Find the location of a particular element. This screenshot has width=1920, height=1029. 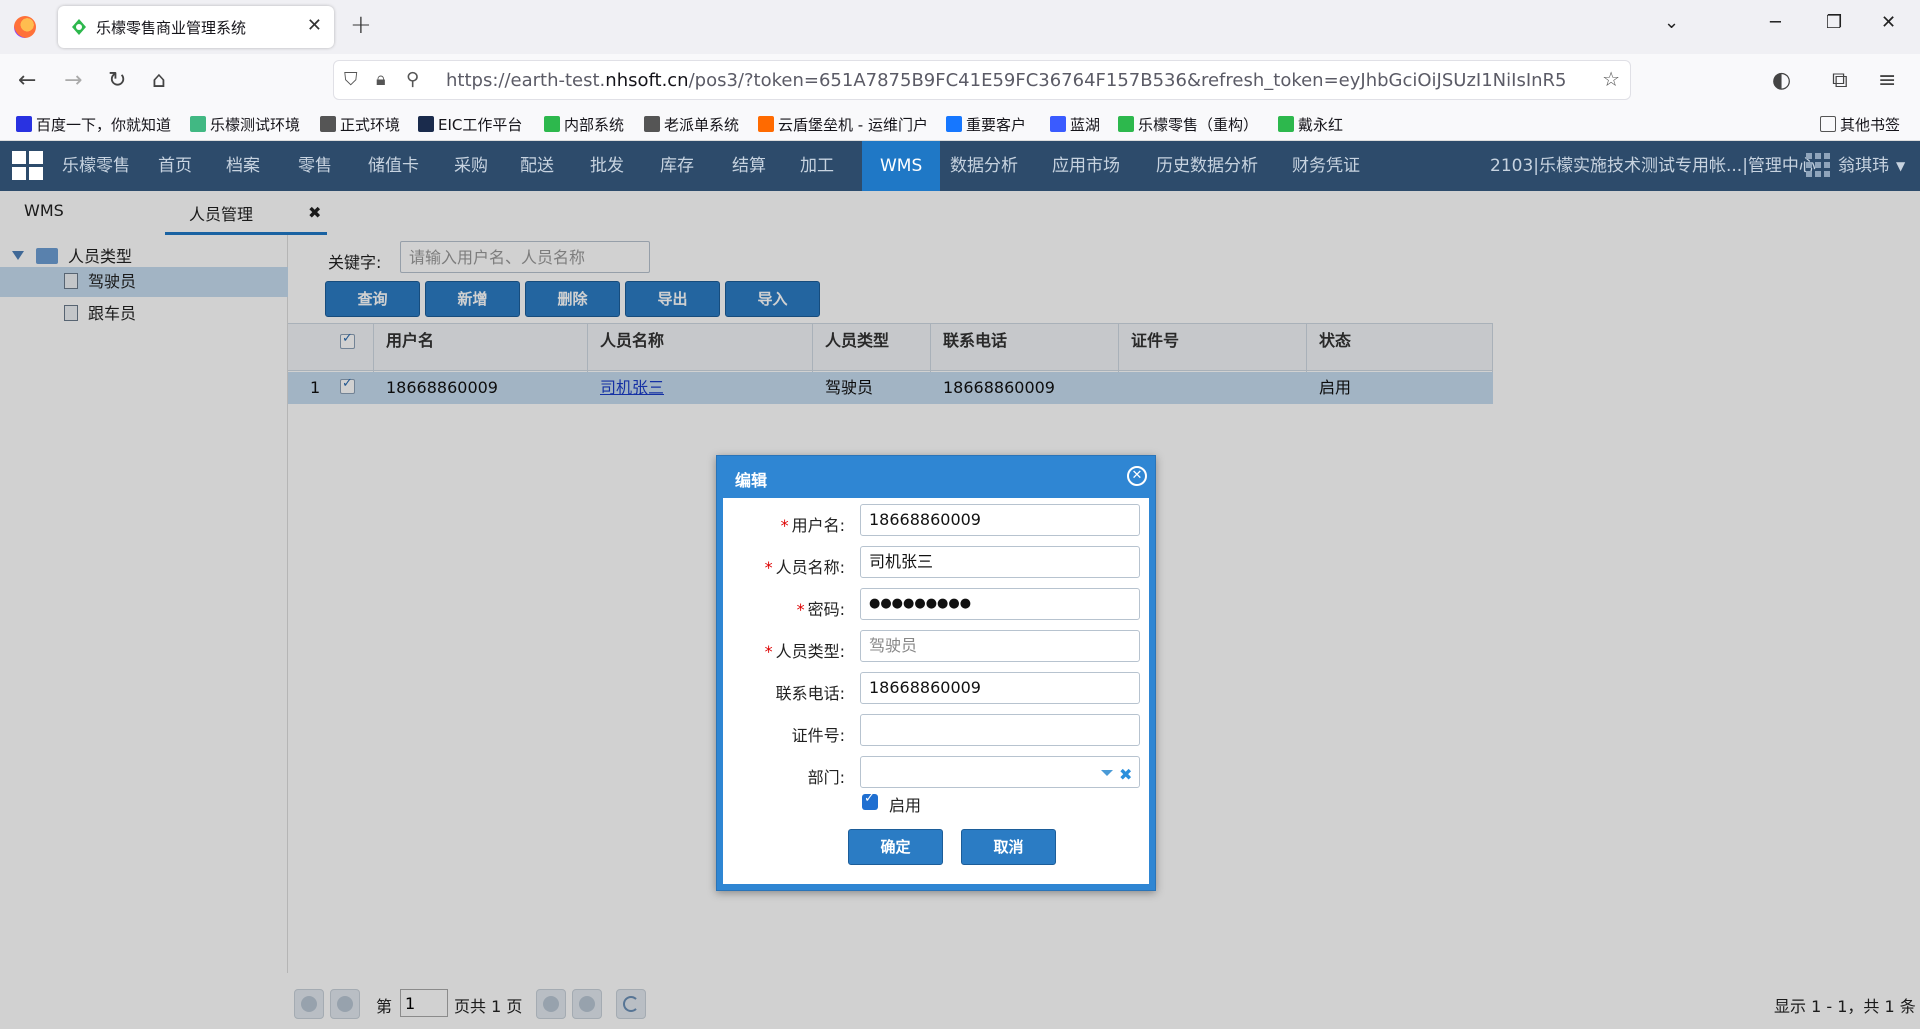

menu-item-9: 加工 is located at coordinates (817, 166).